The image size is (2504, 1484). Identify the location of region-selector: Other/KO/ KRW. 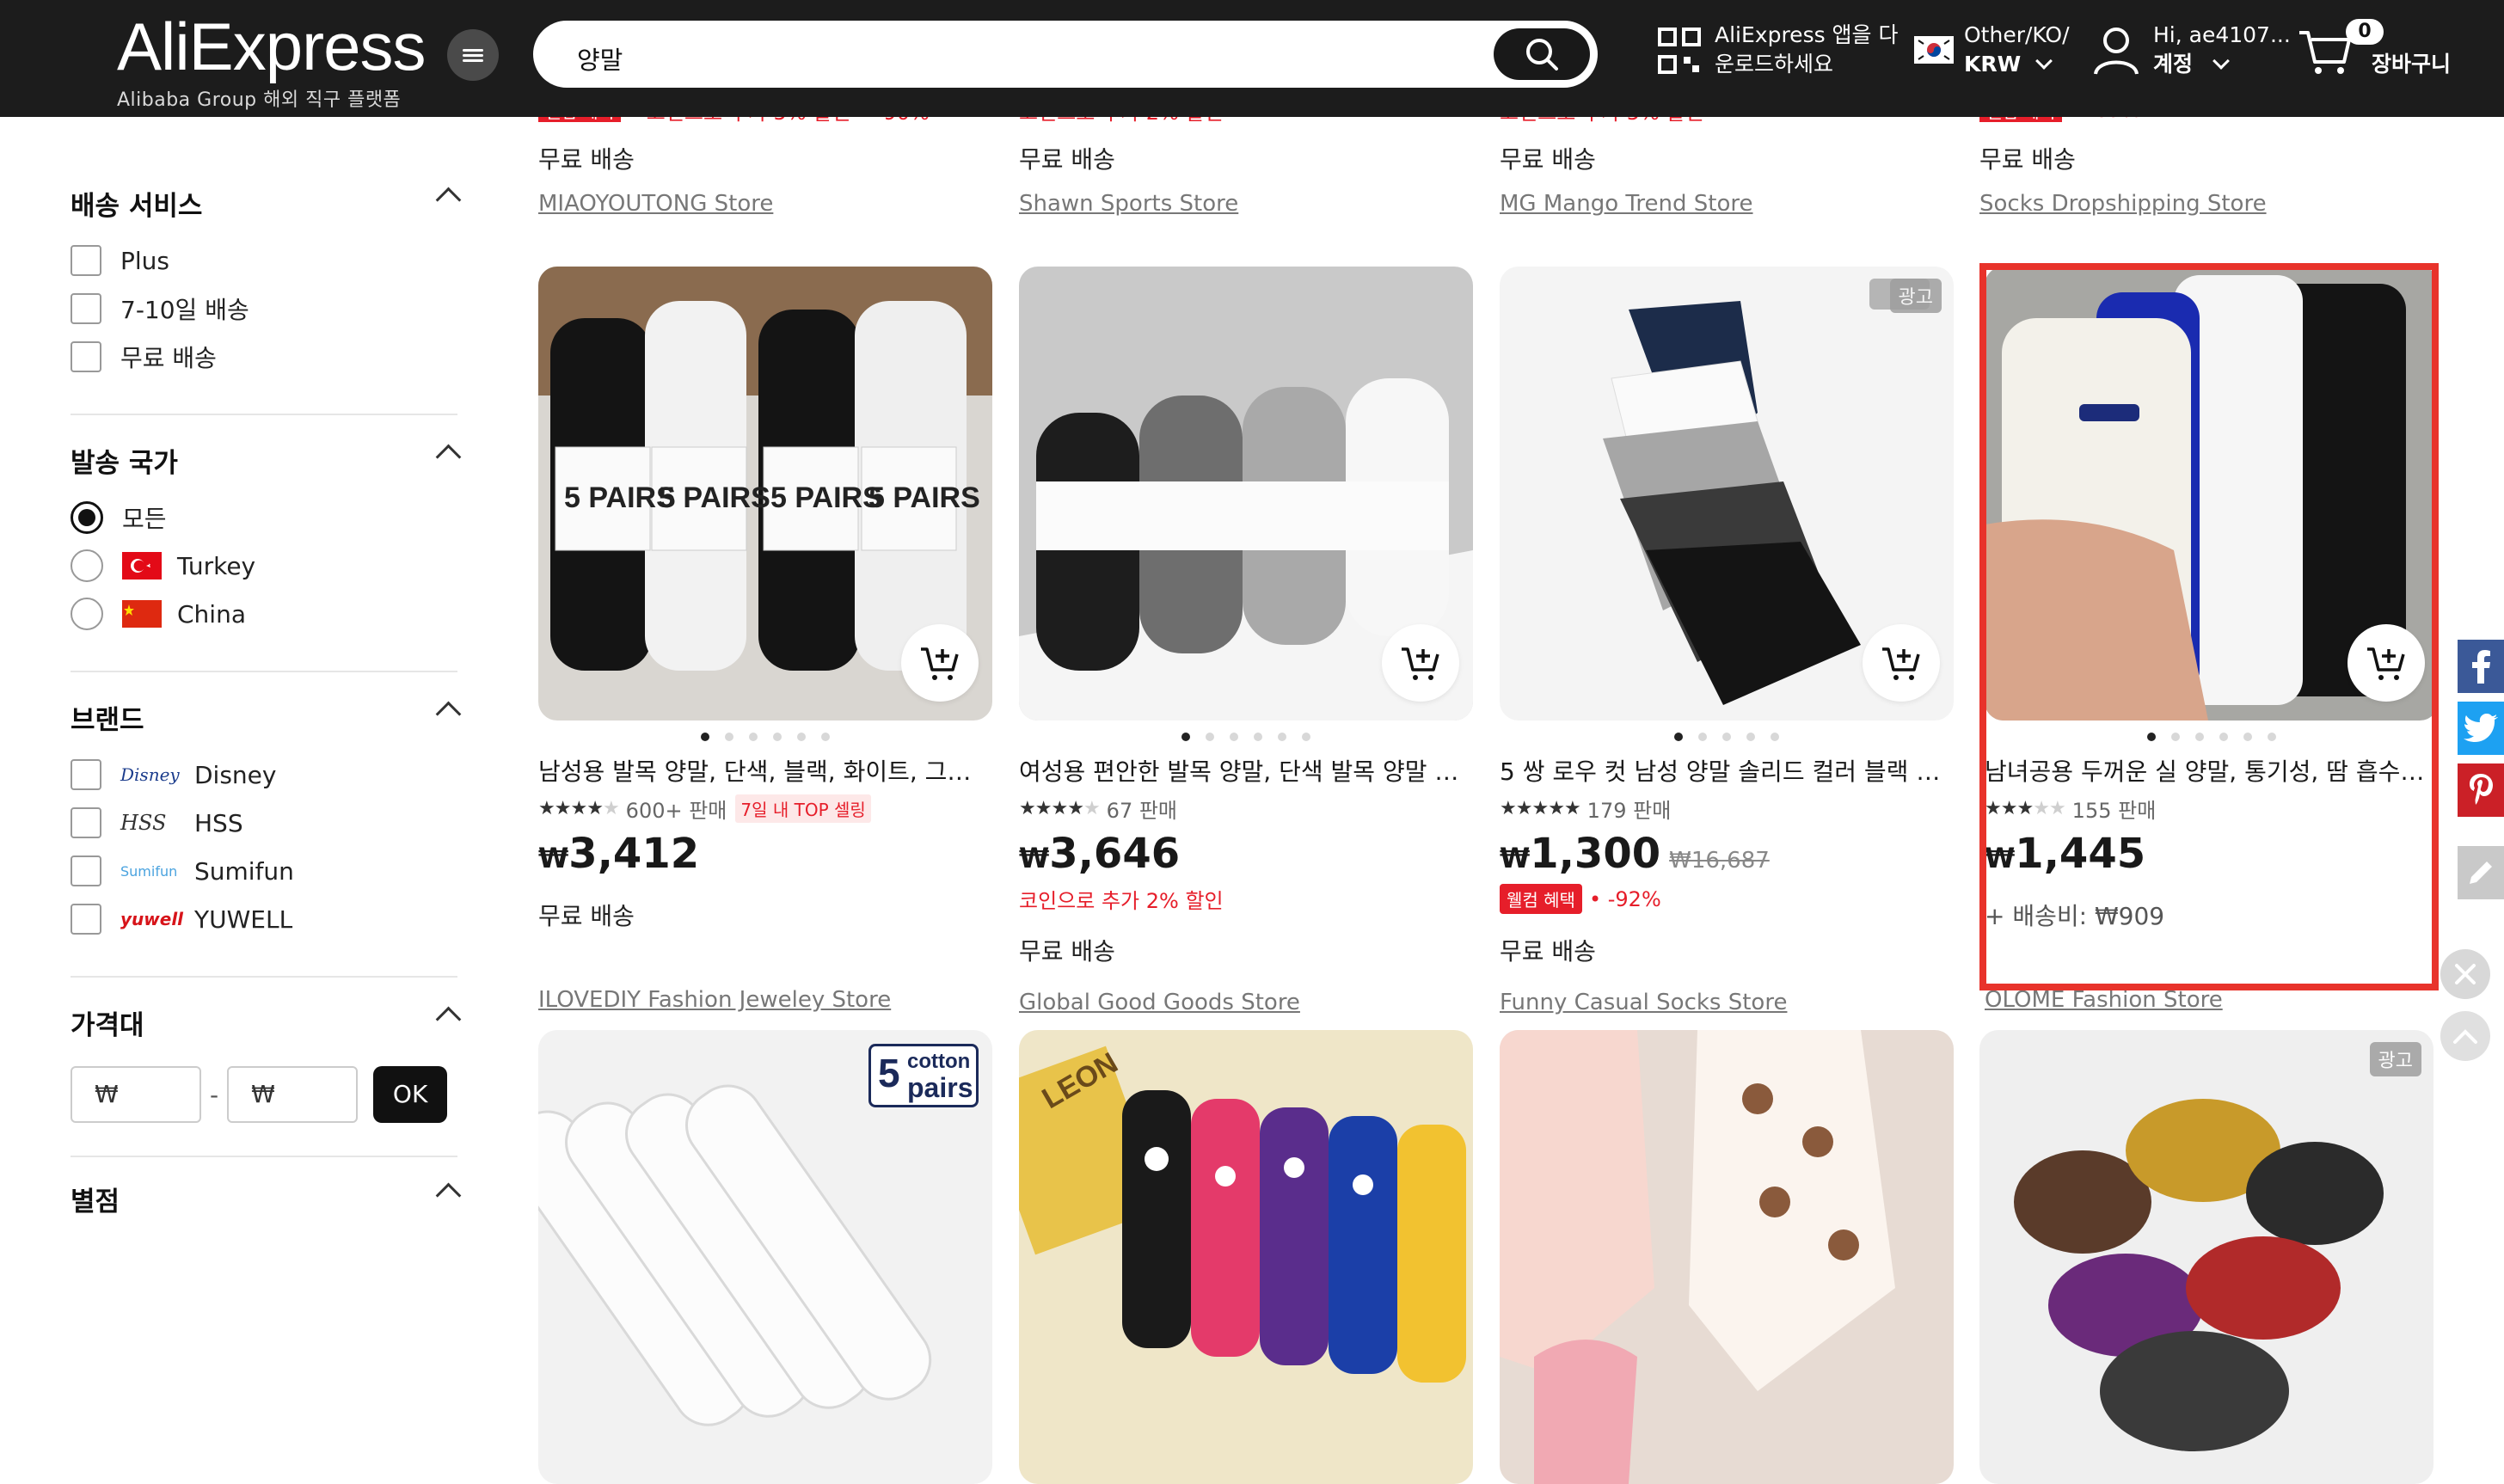
(1992, 50).